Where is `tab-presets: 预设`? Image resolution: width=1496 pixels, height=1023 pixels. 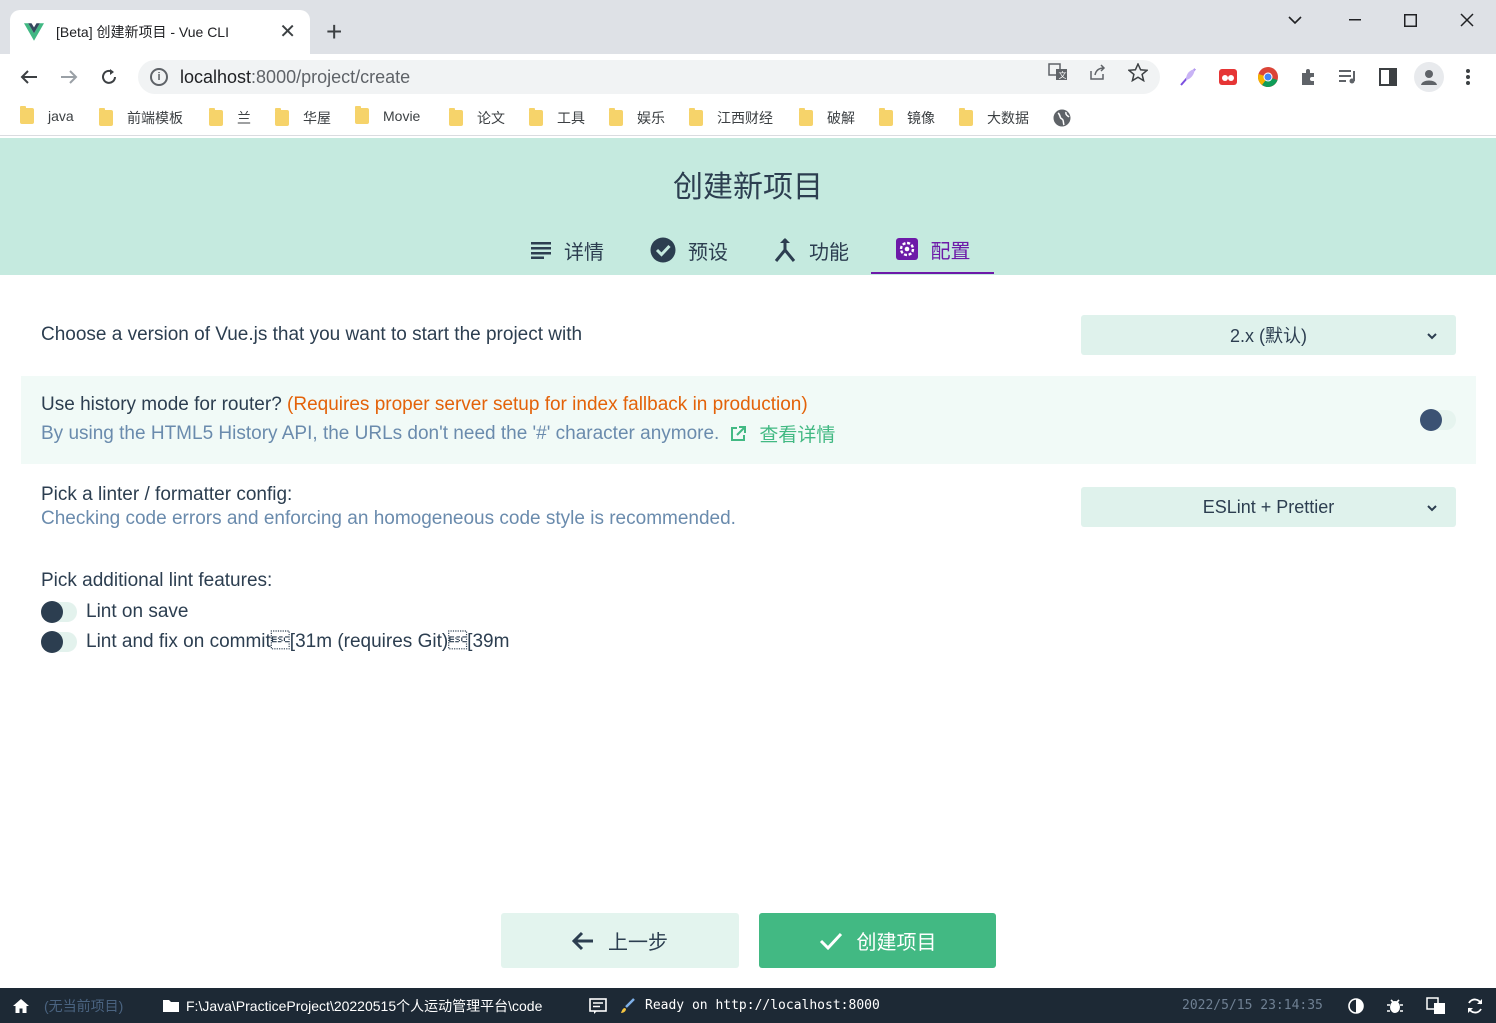
tab-presets: 预设 is located at coordinates (689, 250).